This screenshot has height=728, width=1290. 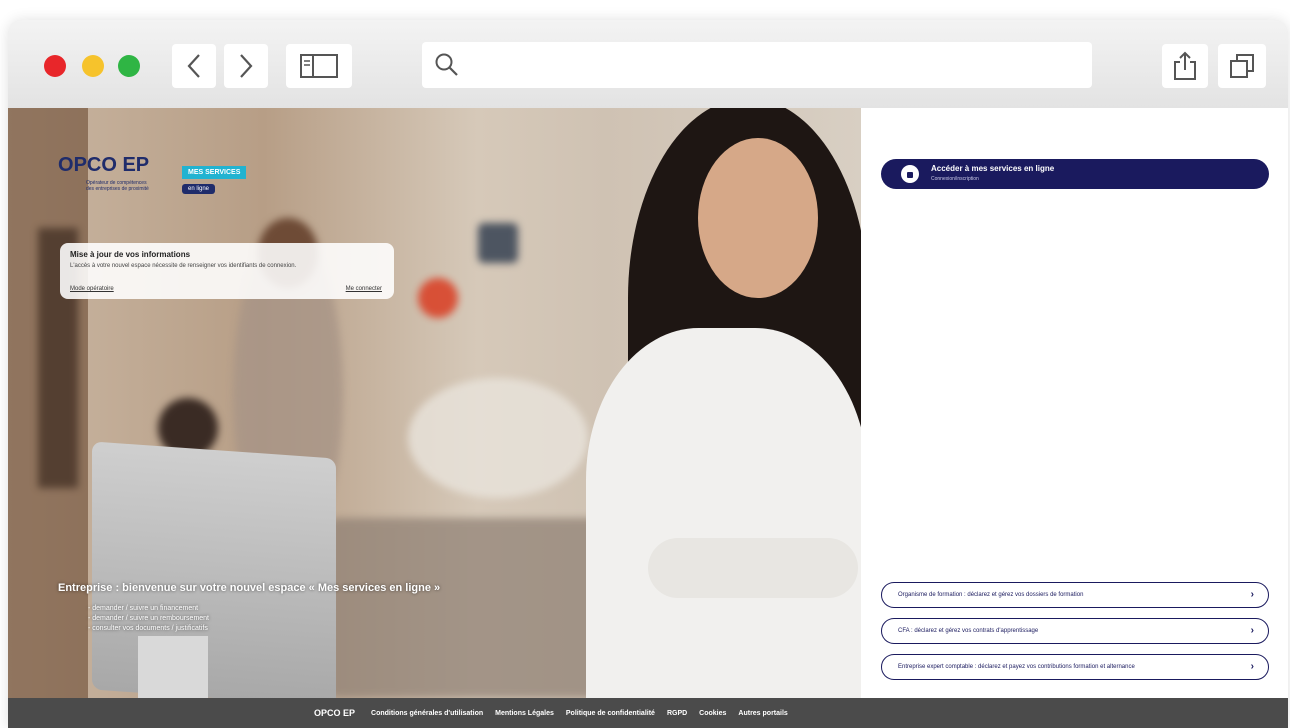 I want to click on sidebar-toggle-button, so click(x=319, y=66).